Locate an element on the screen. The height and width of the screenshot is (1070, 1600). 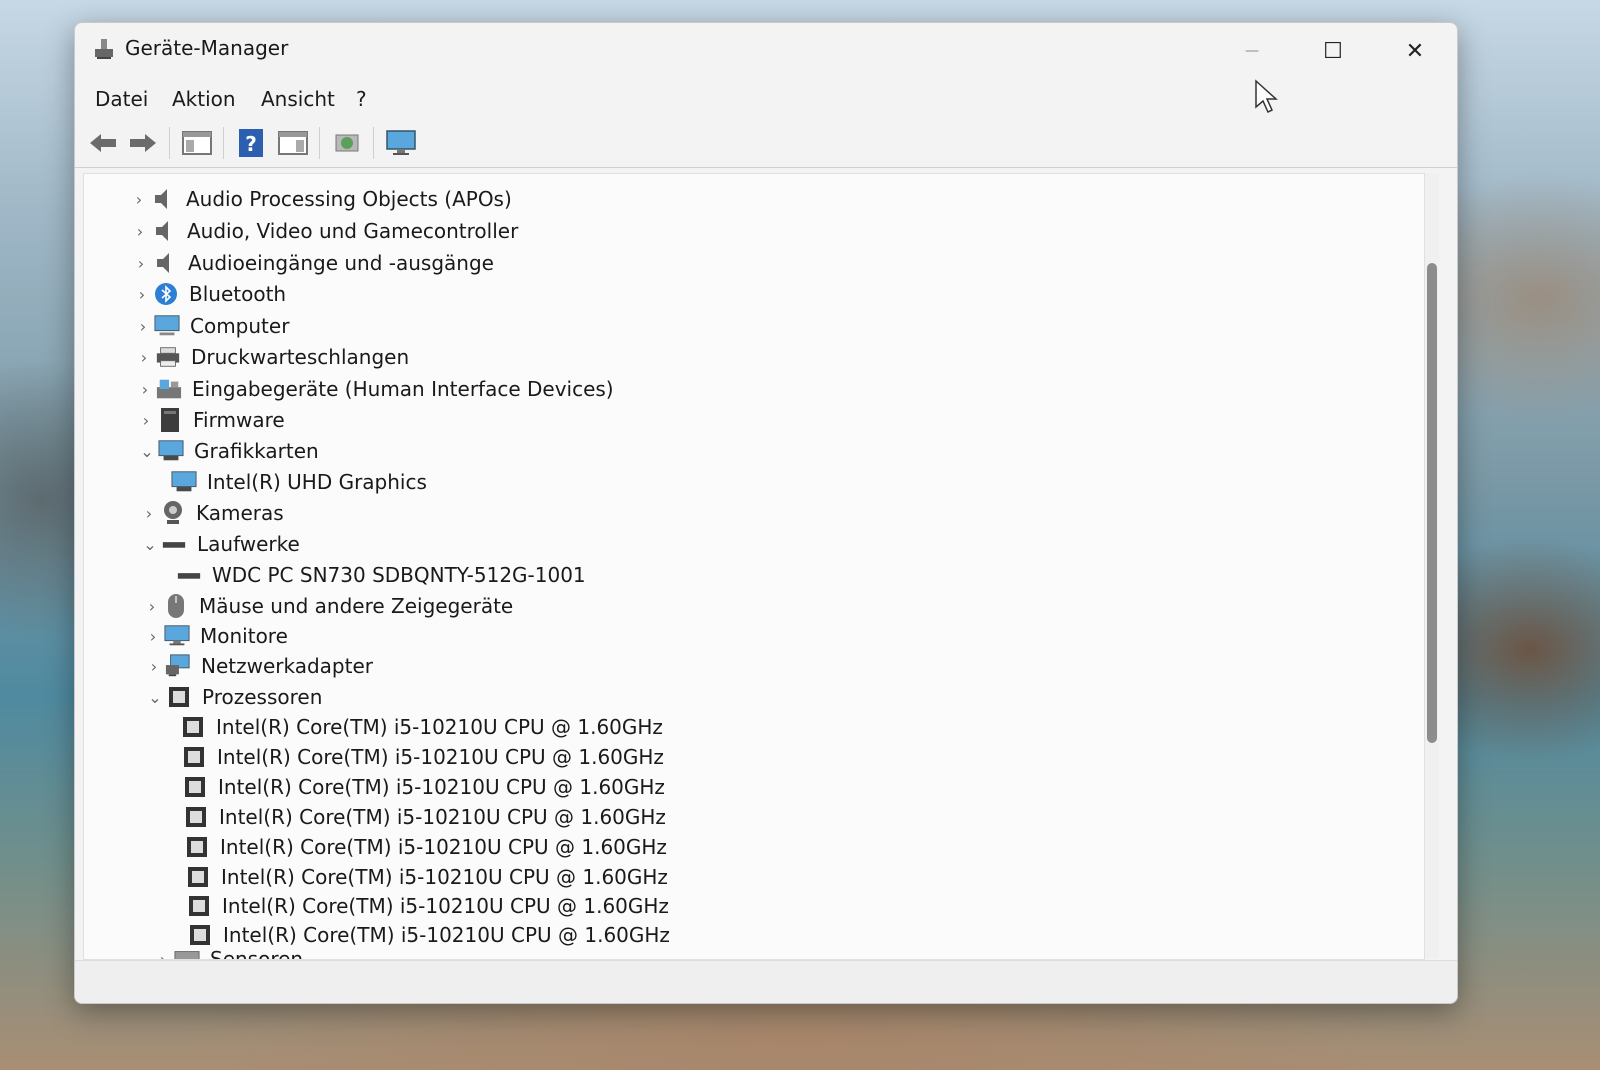
tree-node-cameras: › Kameras is located at coordinates (211, 513).